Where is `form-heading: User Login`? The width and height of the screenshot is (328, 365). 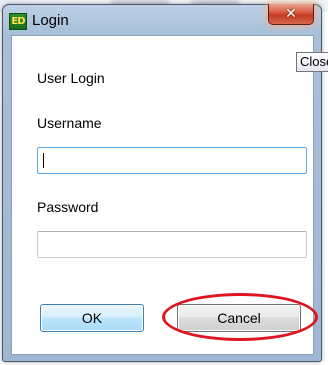 form-heading: User Login is located at coordinates (71, 78).